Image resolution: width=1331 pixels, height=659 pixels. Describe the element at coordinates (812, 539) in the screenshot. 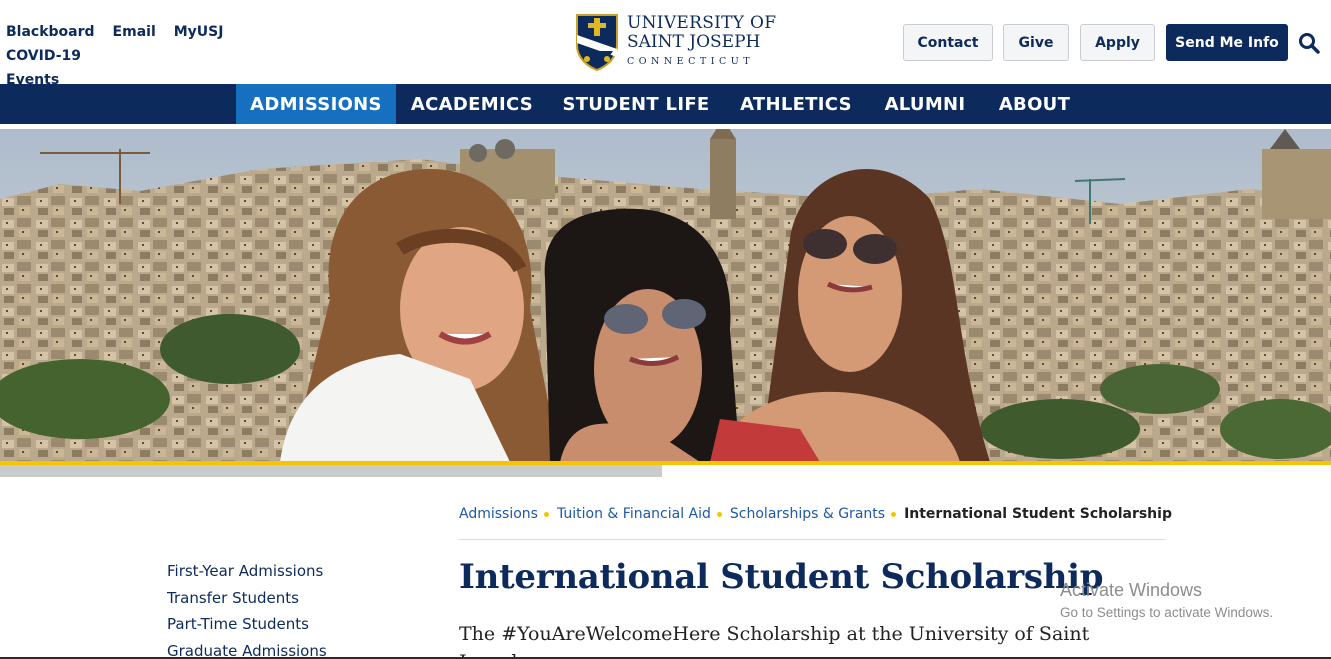

I see `divider` at that location.